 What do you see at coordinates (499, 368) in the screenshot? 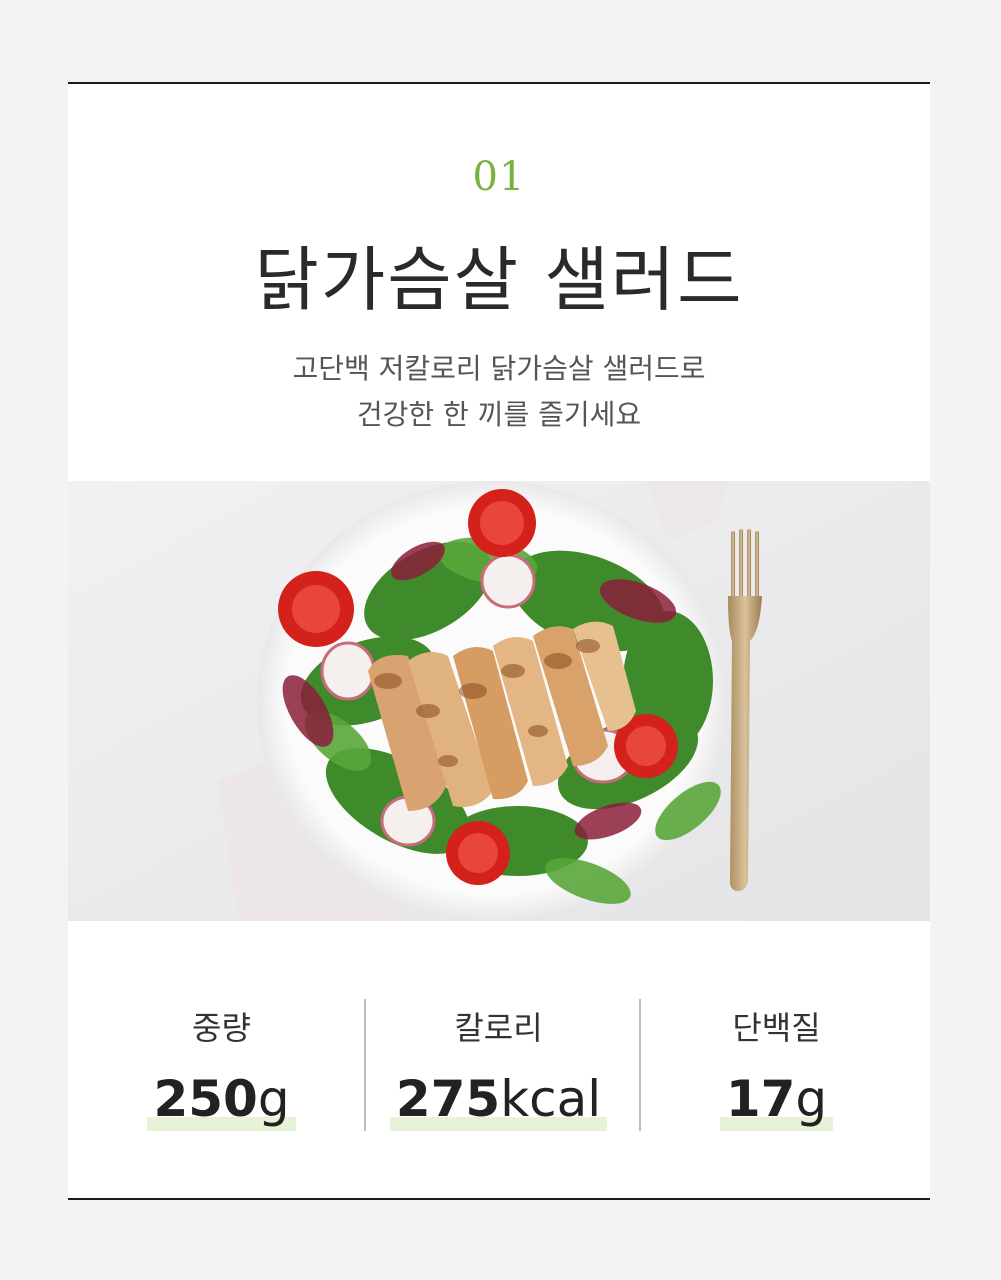
I see `subtitle-line-1: 고단백 저칼로리 닭가슴살 샐러드로` at bounding box center [499, 368].